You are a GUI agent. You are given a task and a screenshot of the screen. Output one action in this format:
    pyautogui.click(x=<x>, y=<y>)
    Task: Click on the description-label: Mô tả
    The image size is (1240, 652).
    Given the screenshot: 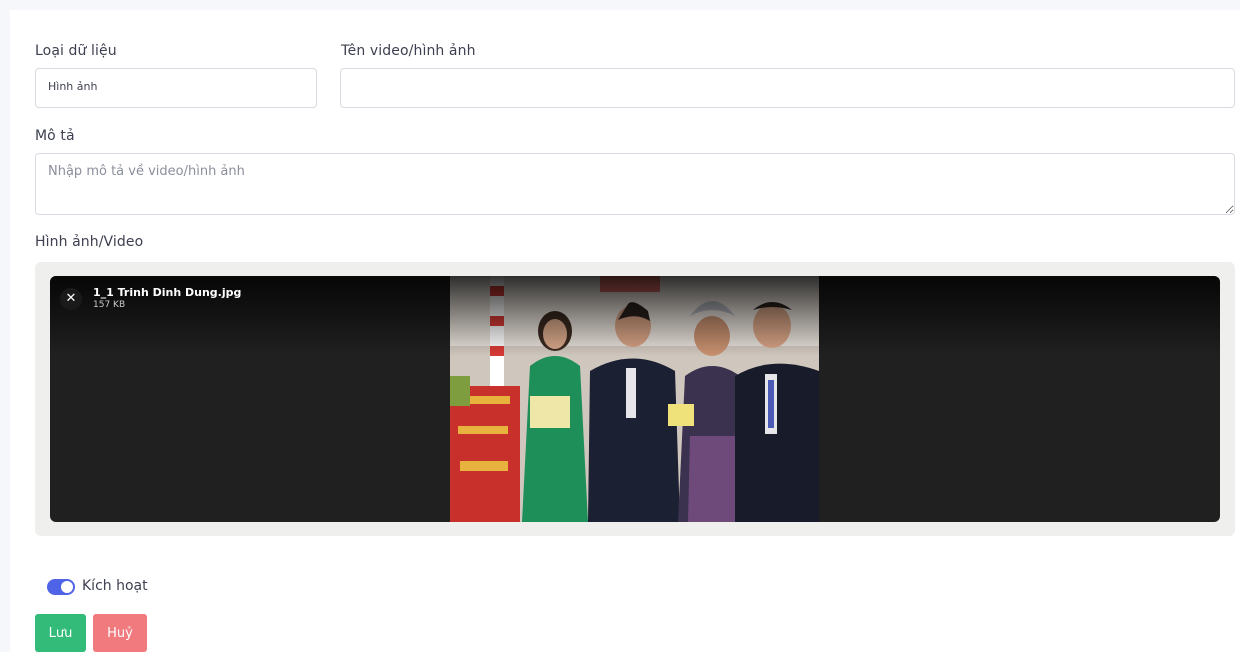 What is the action you would take?
    pyautogui.click(x=55, y=136)
    